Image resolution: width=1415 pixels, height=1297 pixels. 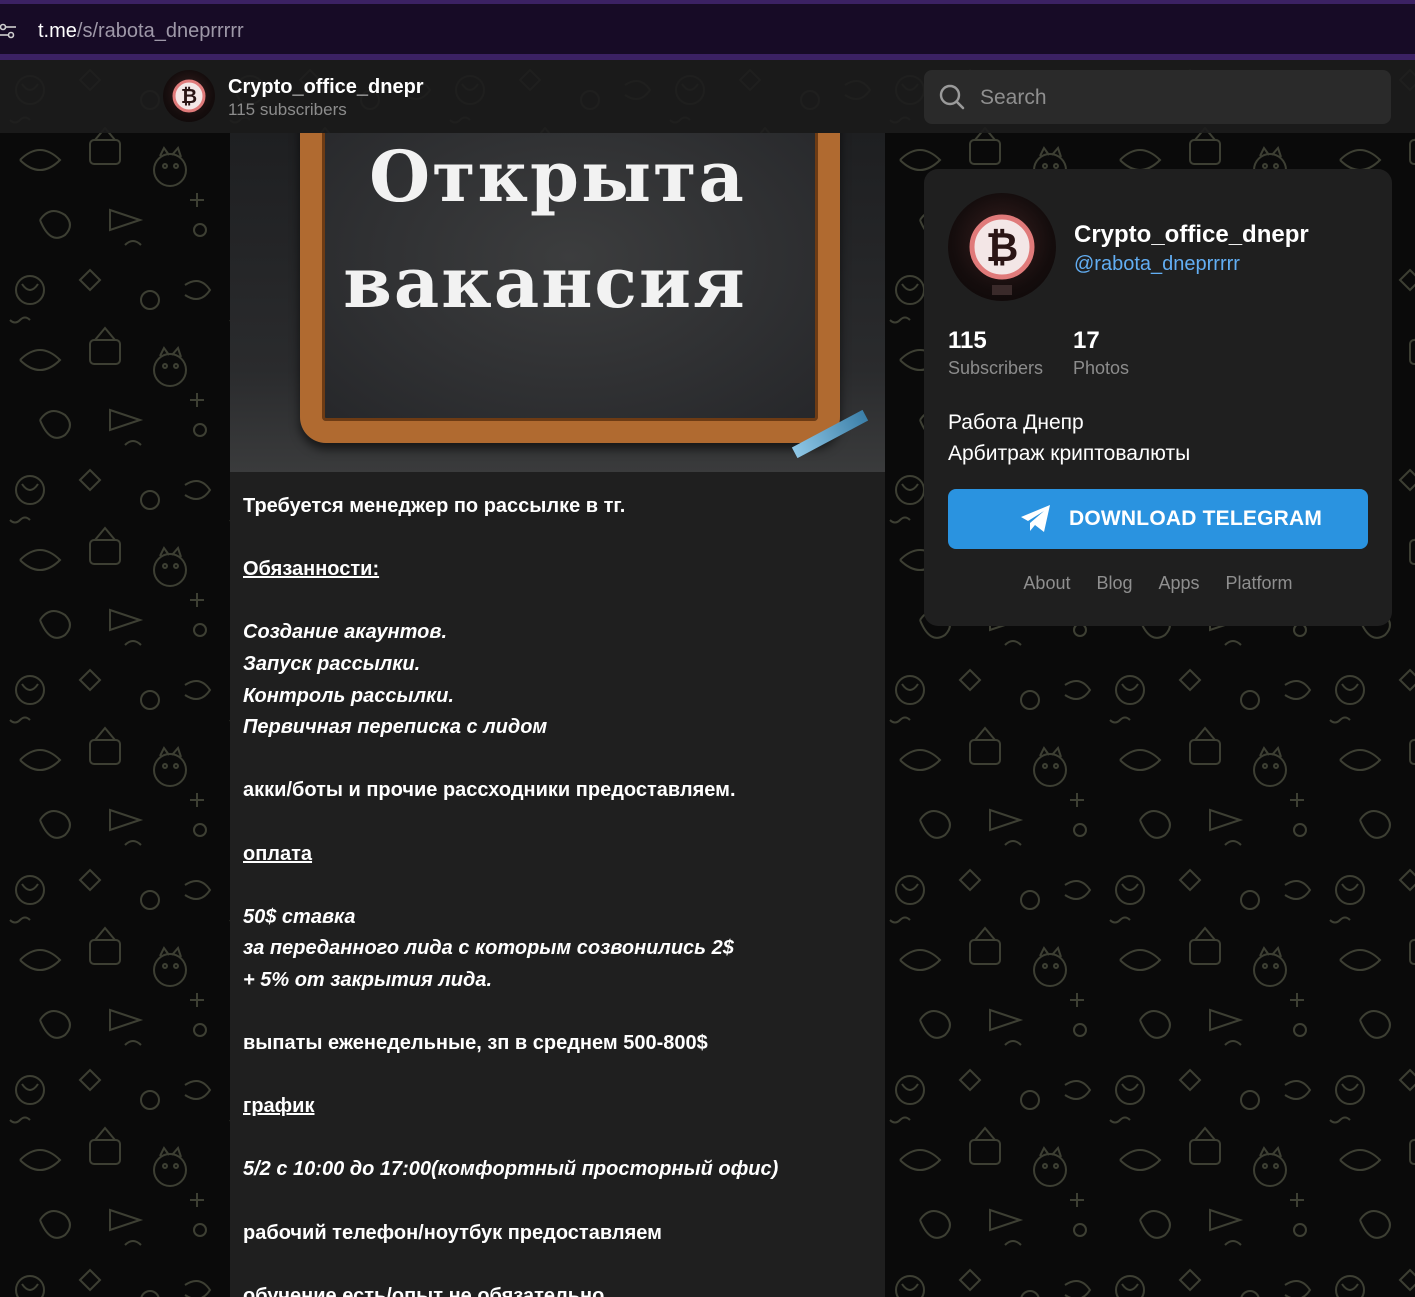 I want to click on url-text: t.me/s/rabota_dneprrrrr, so click(x=141, y=31).